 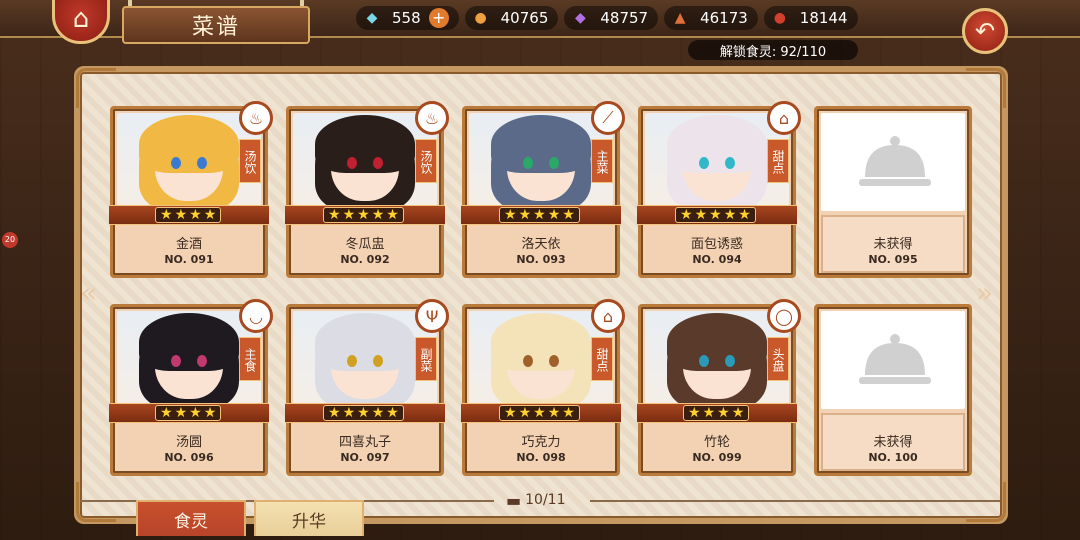 What do you see at coordinates (367, 189) in the screenshot?
I see `recipe-card: ★ ★ ★ ★ ★ ♨ 汤饮 冬瓜盅 NO. 092` at bounding box center [367, 189].